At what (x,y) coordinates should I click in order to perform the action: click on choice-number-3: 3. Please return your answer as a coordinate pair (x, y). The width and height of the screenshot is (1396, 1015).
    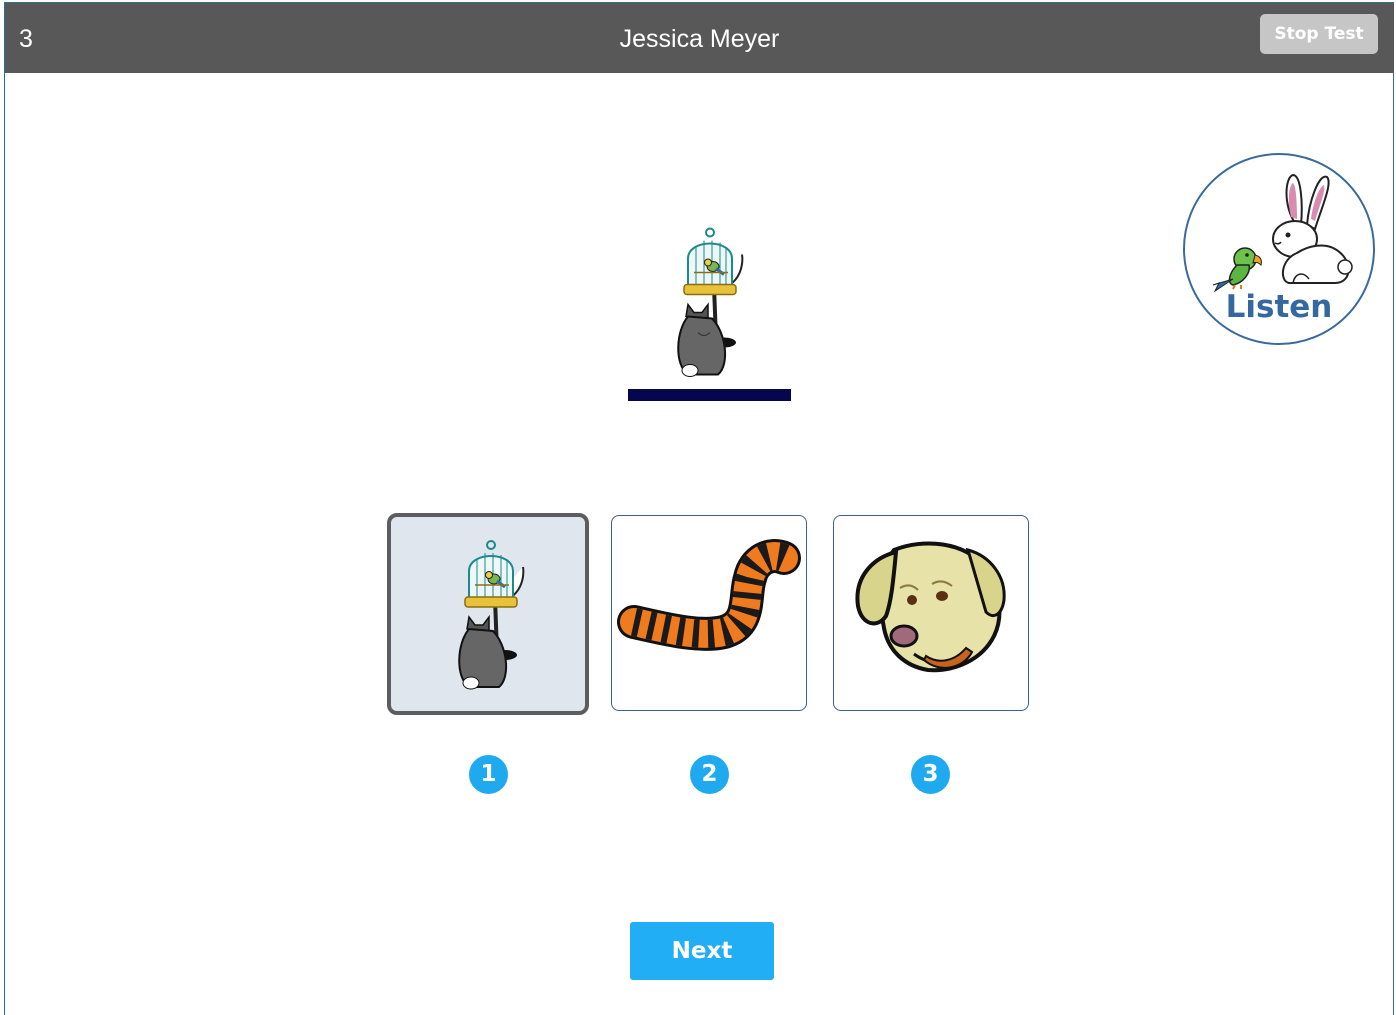
    Looking at the image, I should click on (930, 774).